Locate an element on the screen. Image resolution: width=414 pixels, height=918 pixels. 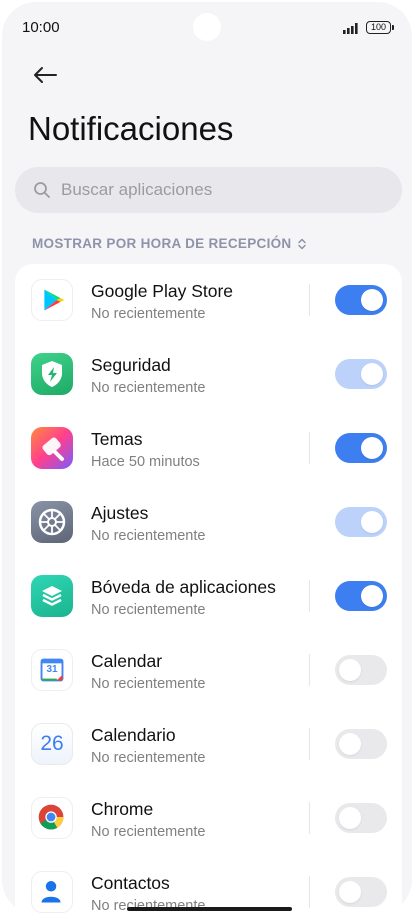
battery-icon: 100 is located at coordinates (380, 27).